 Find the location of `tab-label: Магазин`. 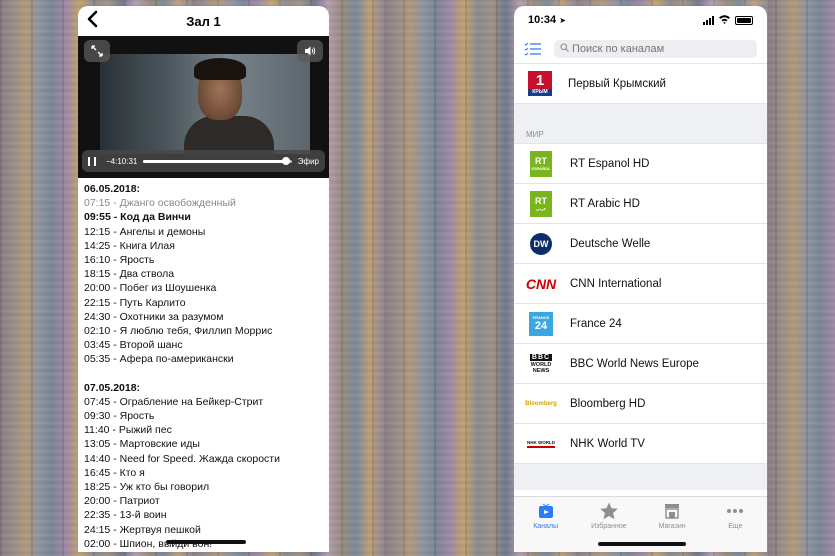

tab-label: Магазин is located at coordinates (672, 526).